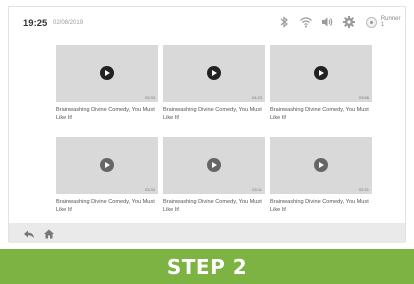 Image resolution: width=414 pixels, height=284 pixels. Describe the element at coordinates (257, 189) in the screenshot. I see `video-duration: 03:11` at that location.